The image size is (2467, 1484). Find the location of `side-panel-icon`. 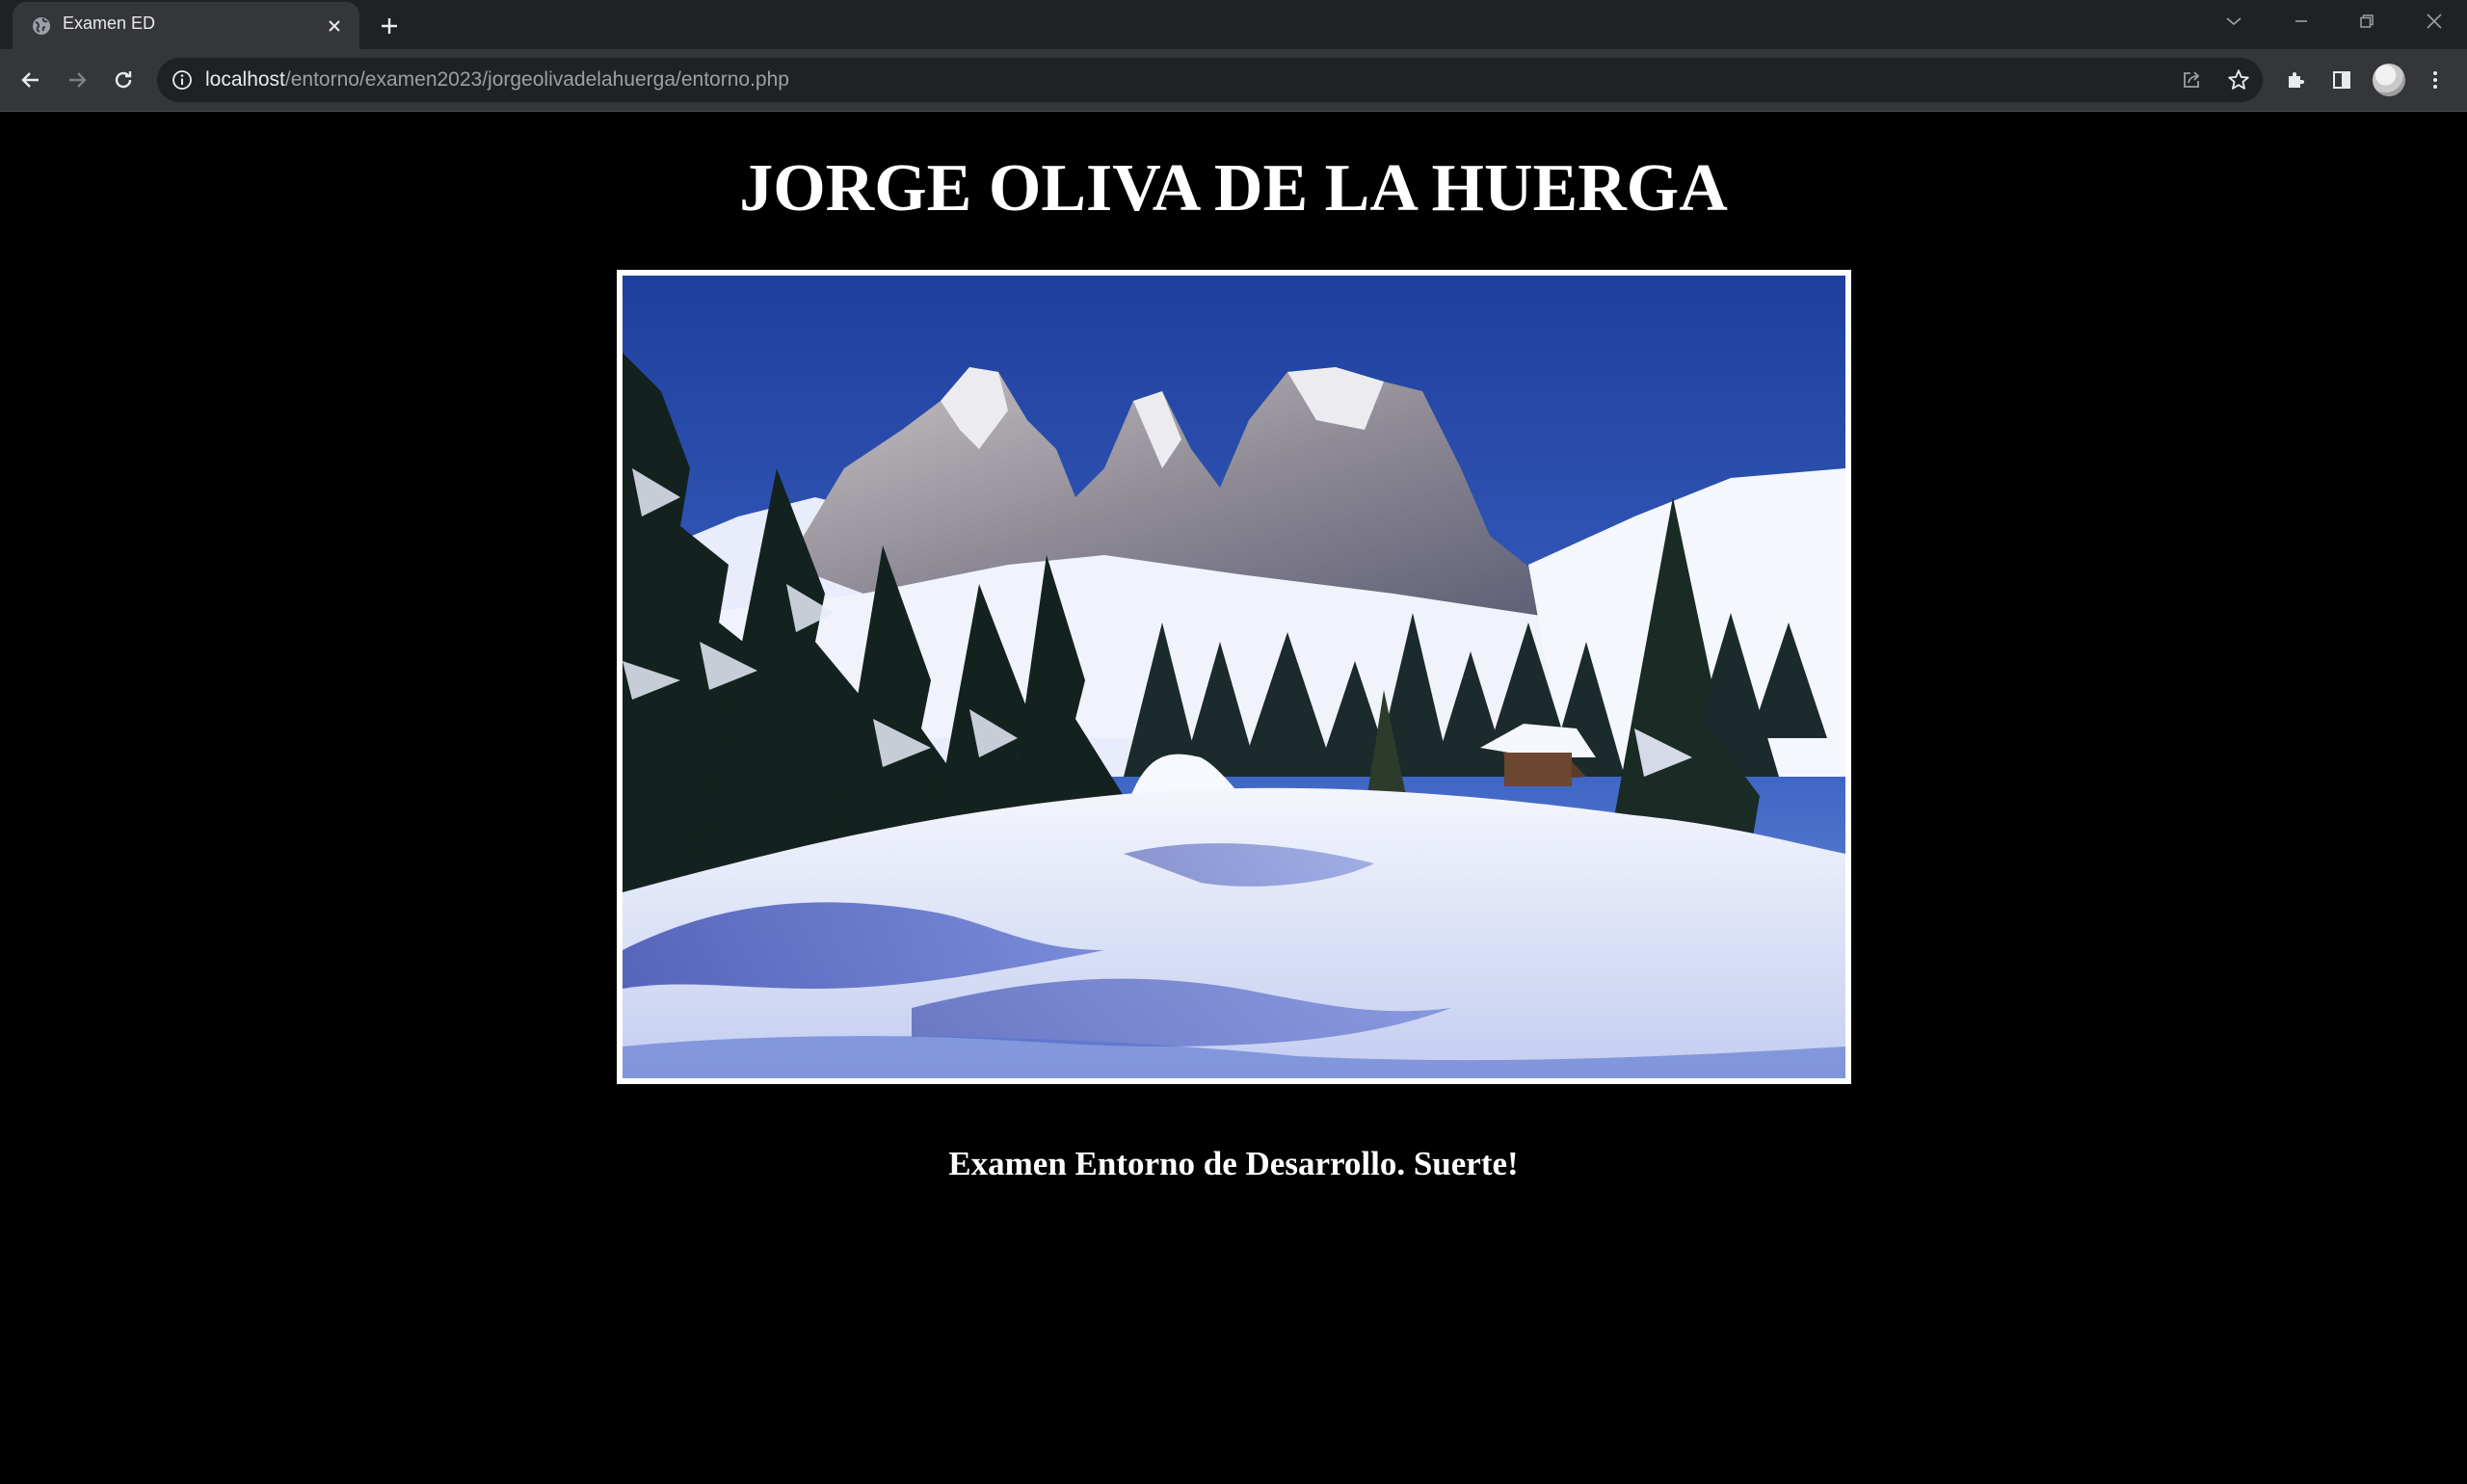

side-panel-icon is located at coordinates (2341, 80).